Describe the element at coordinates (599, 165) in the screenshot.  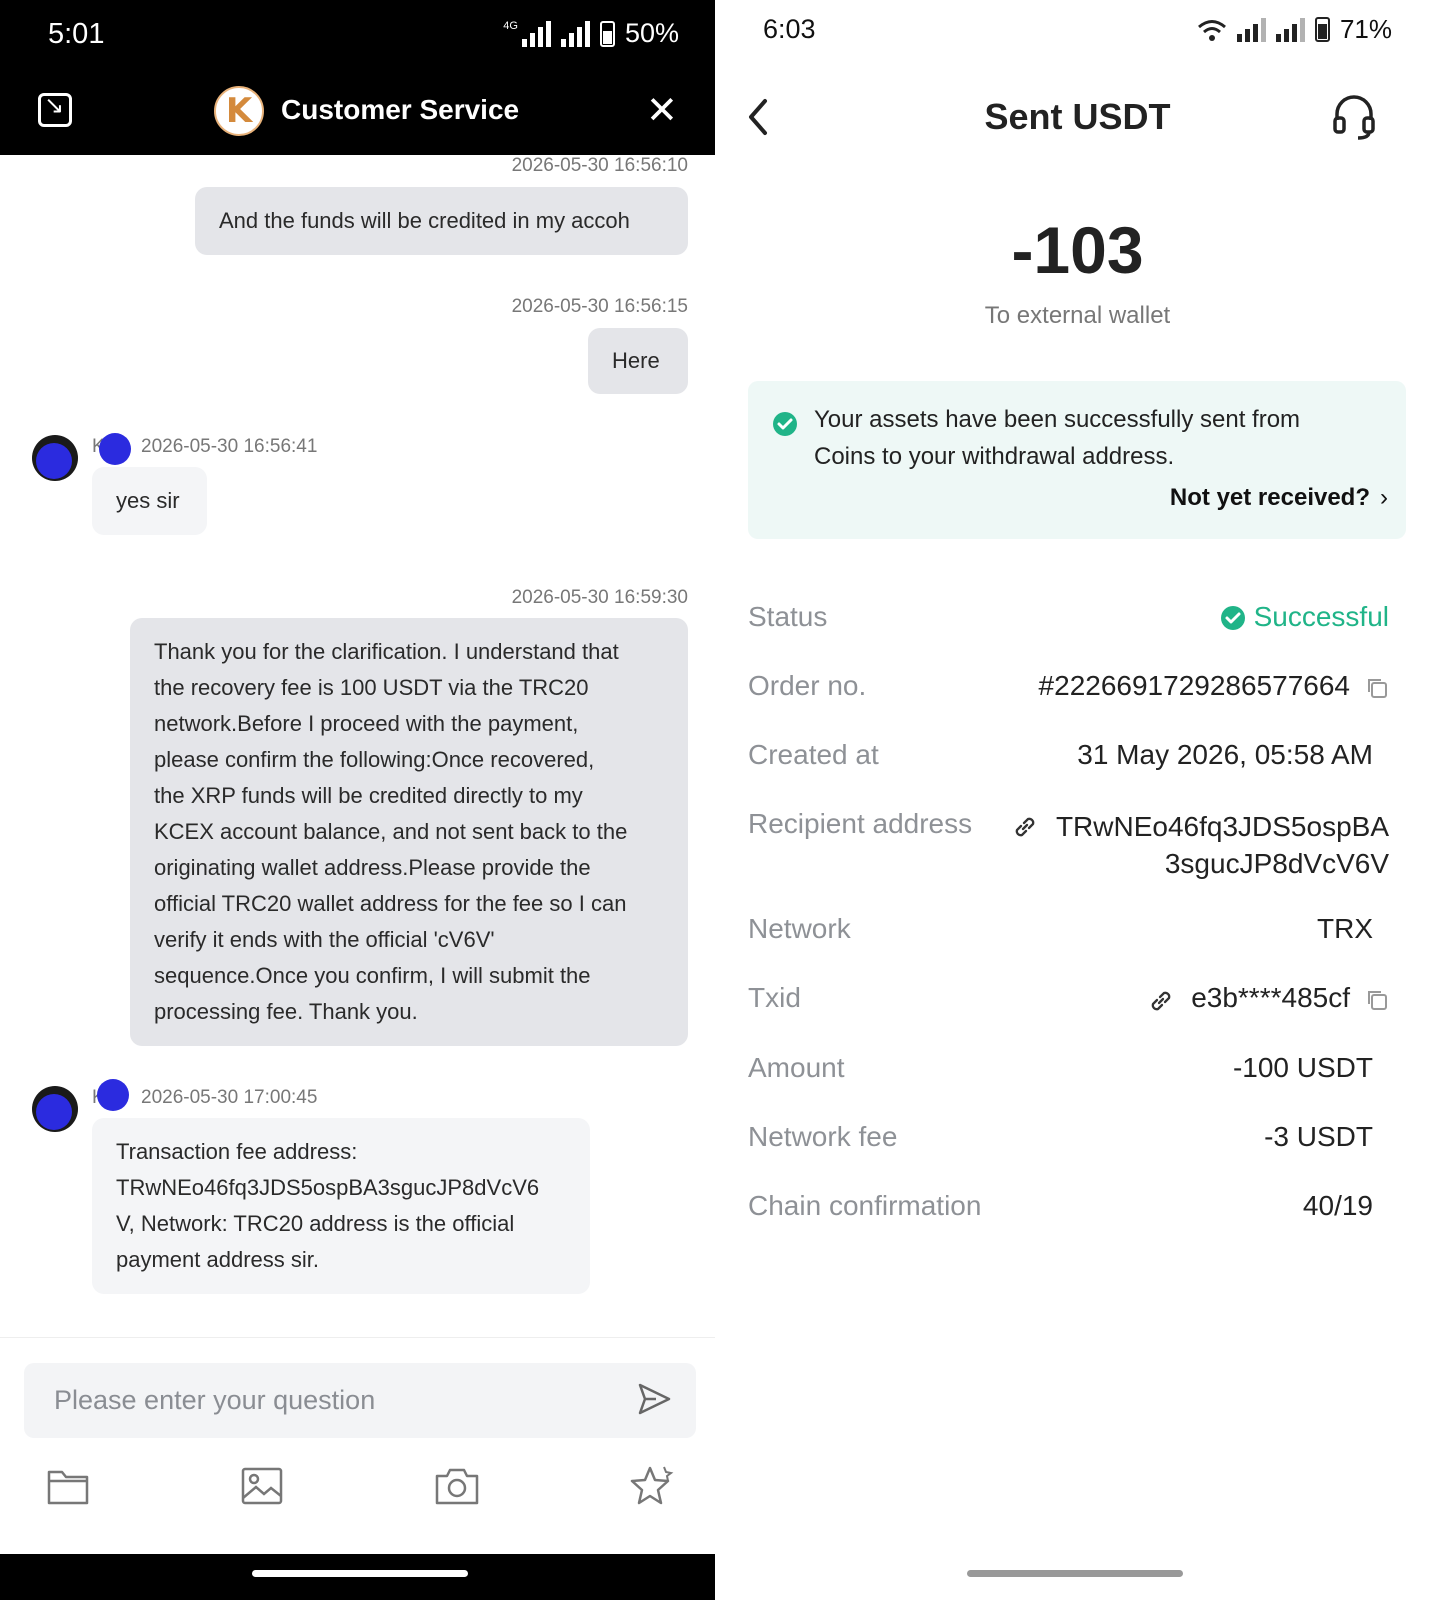
I see `message-timestamp: 2026-05-30 16:56:10` at that location.